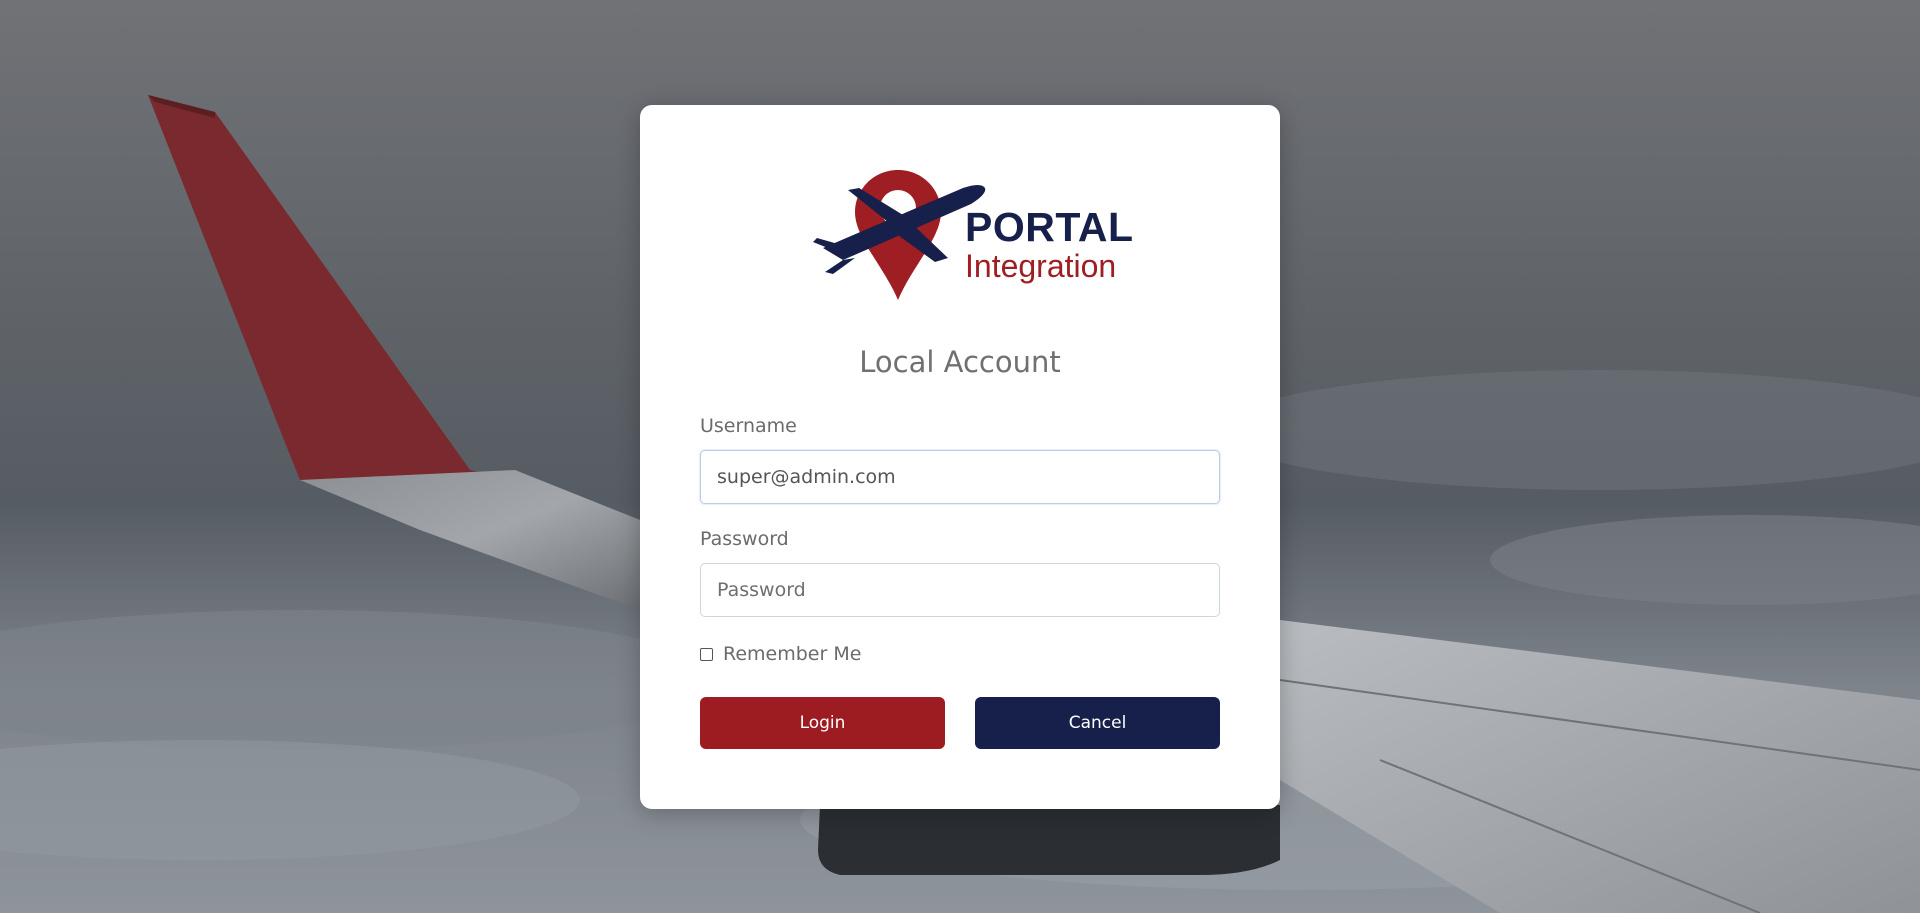  I want to click on cancel-button: Cancel, so click(1097, 723).